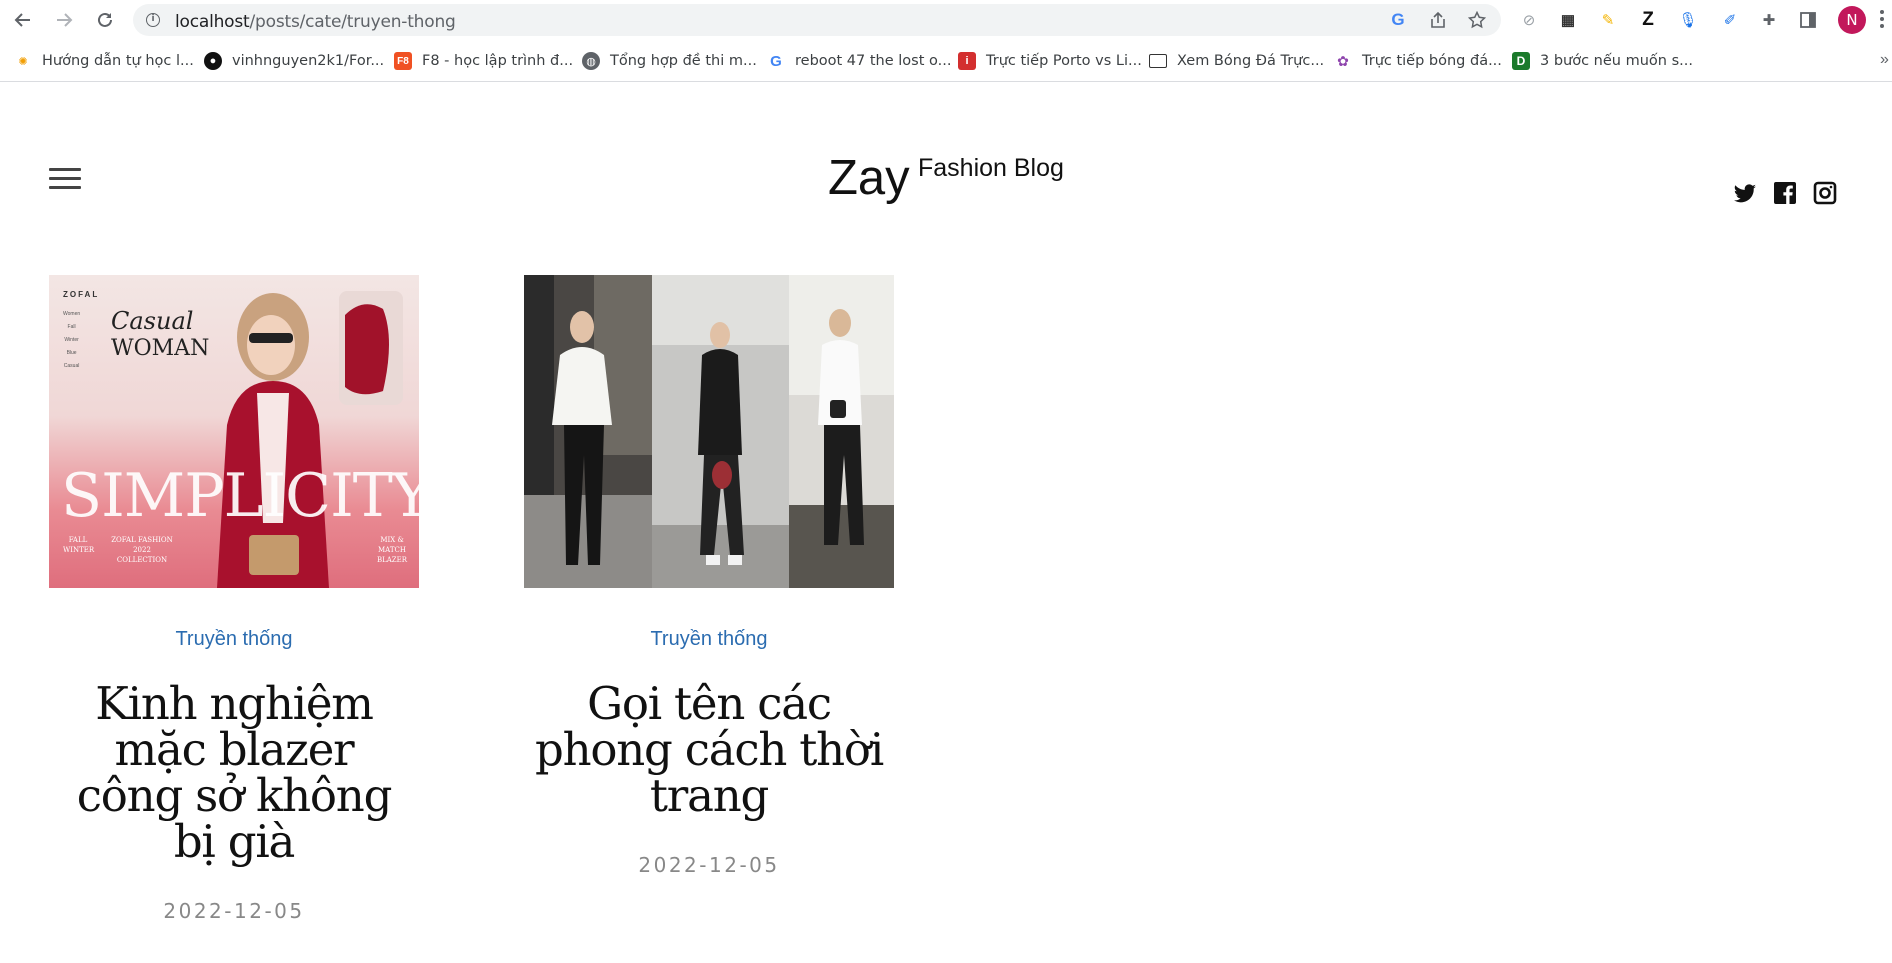 Image resolution: width=1892 pixels, height=963 pixels. What do you see at coordinates (65, 169) in the screenshot?
I see `hamburger-icon` at bounding box center [65, 169].